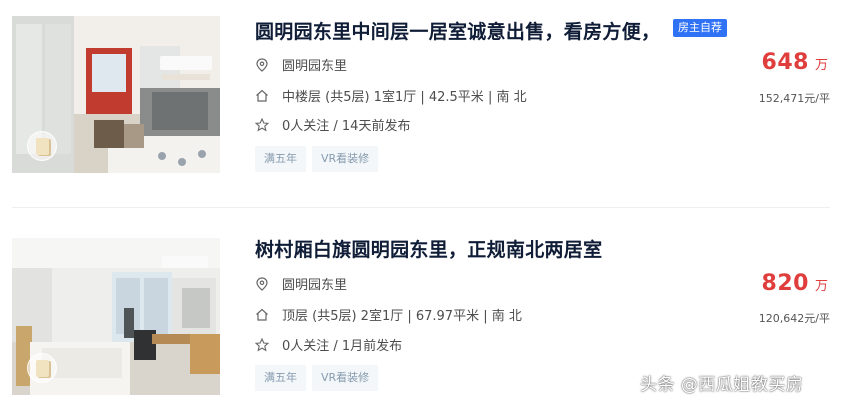  I want to click on follow-info-text: 0人关注 / 1月前发布, so click(342, 346).